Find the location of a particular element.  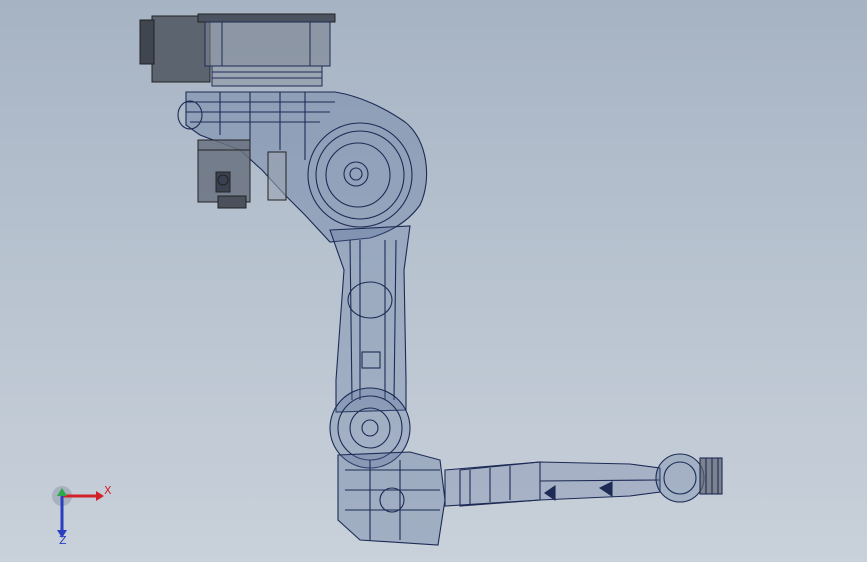

x-axis-arrow-icon is located at coordinates (100, 496).